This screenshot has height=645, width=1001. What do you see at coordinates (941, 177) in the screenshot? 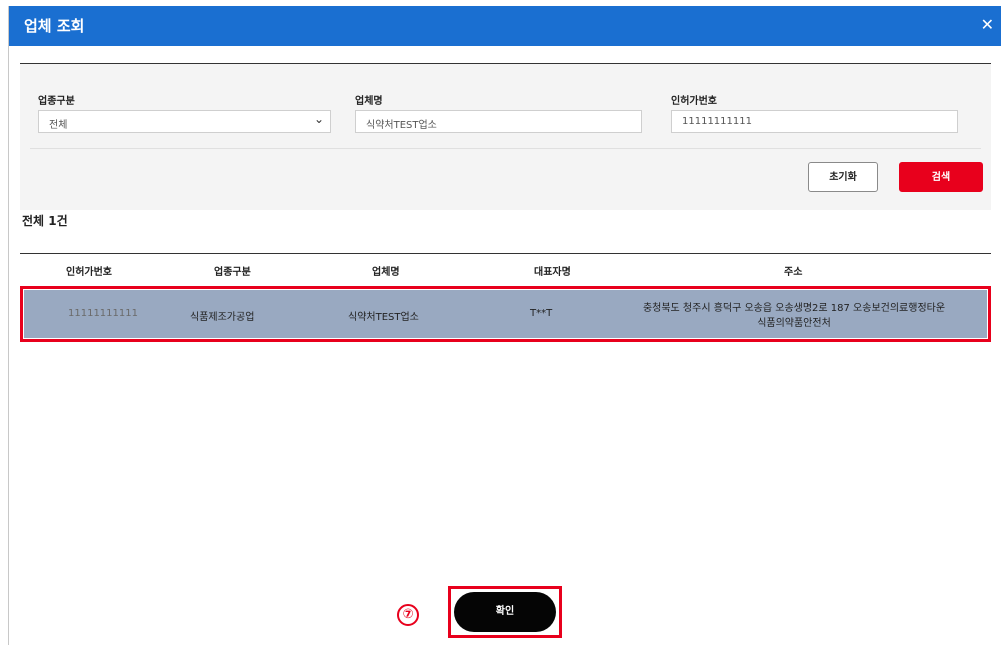
I see `search-button: 검색` at bounding box center [941, 177].